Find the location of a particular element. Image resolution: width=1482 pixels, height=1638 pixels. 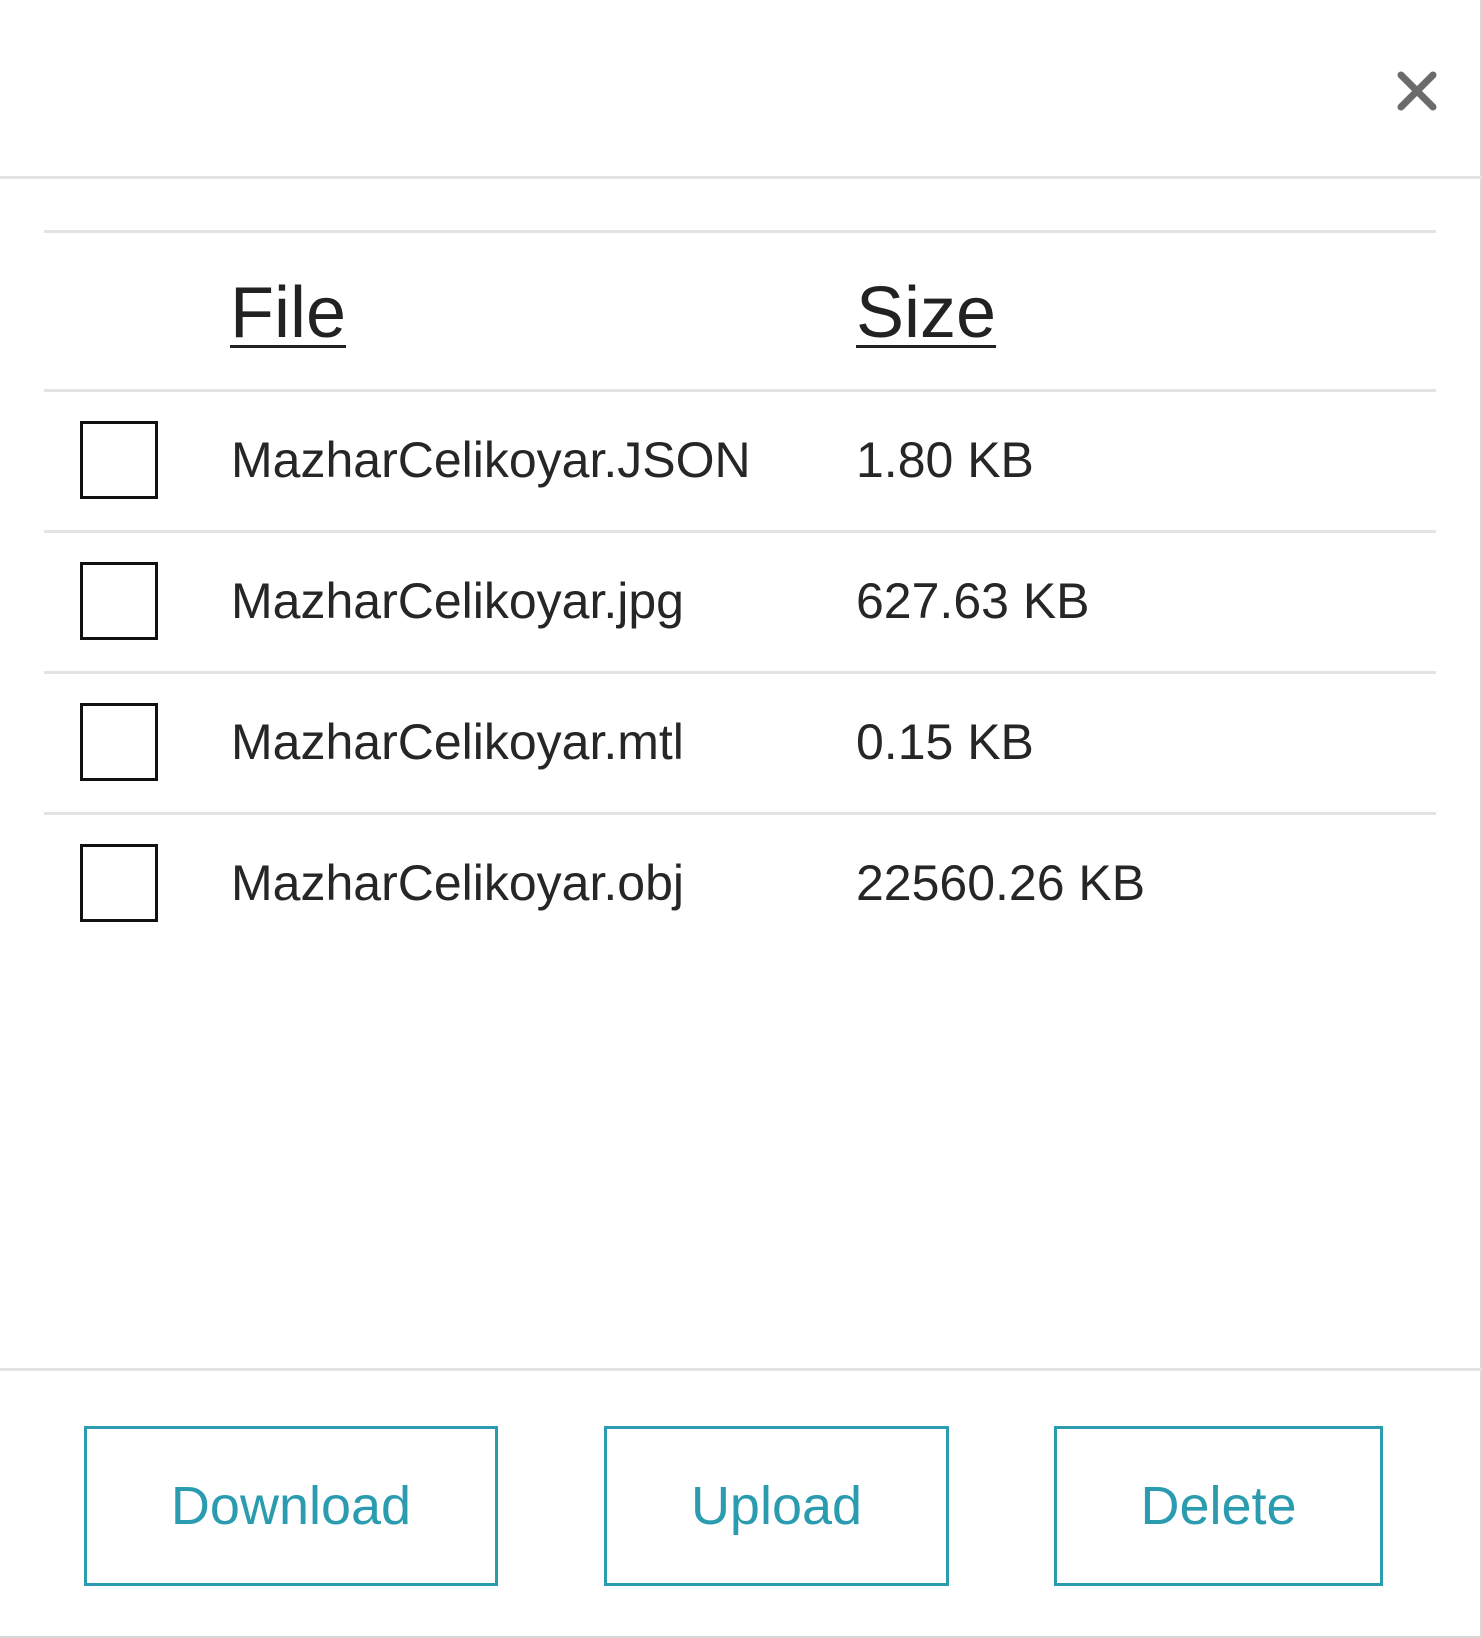

file-name: MazharCelikoyar.JSON is located at coordinates (491, 460).